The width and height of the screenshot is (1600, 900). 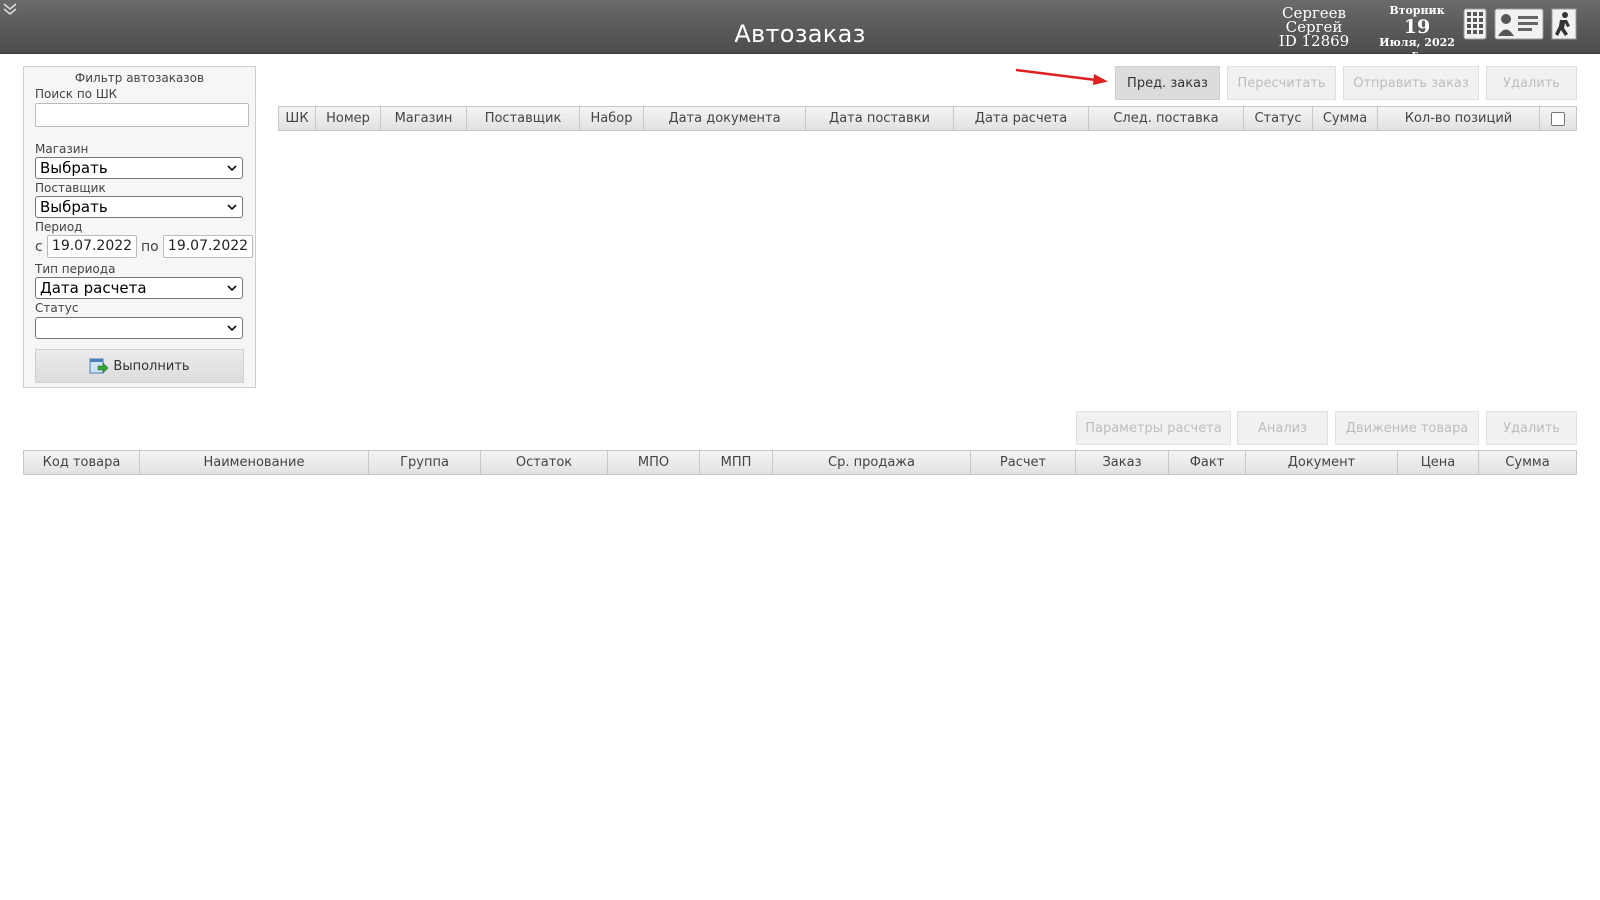 I want to click on column-header: Магазин, so click(x=424, y=118).